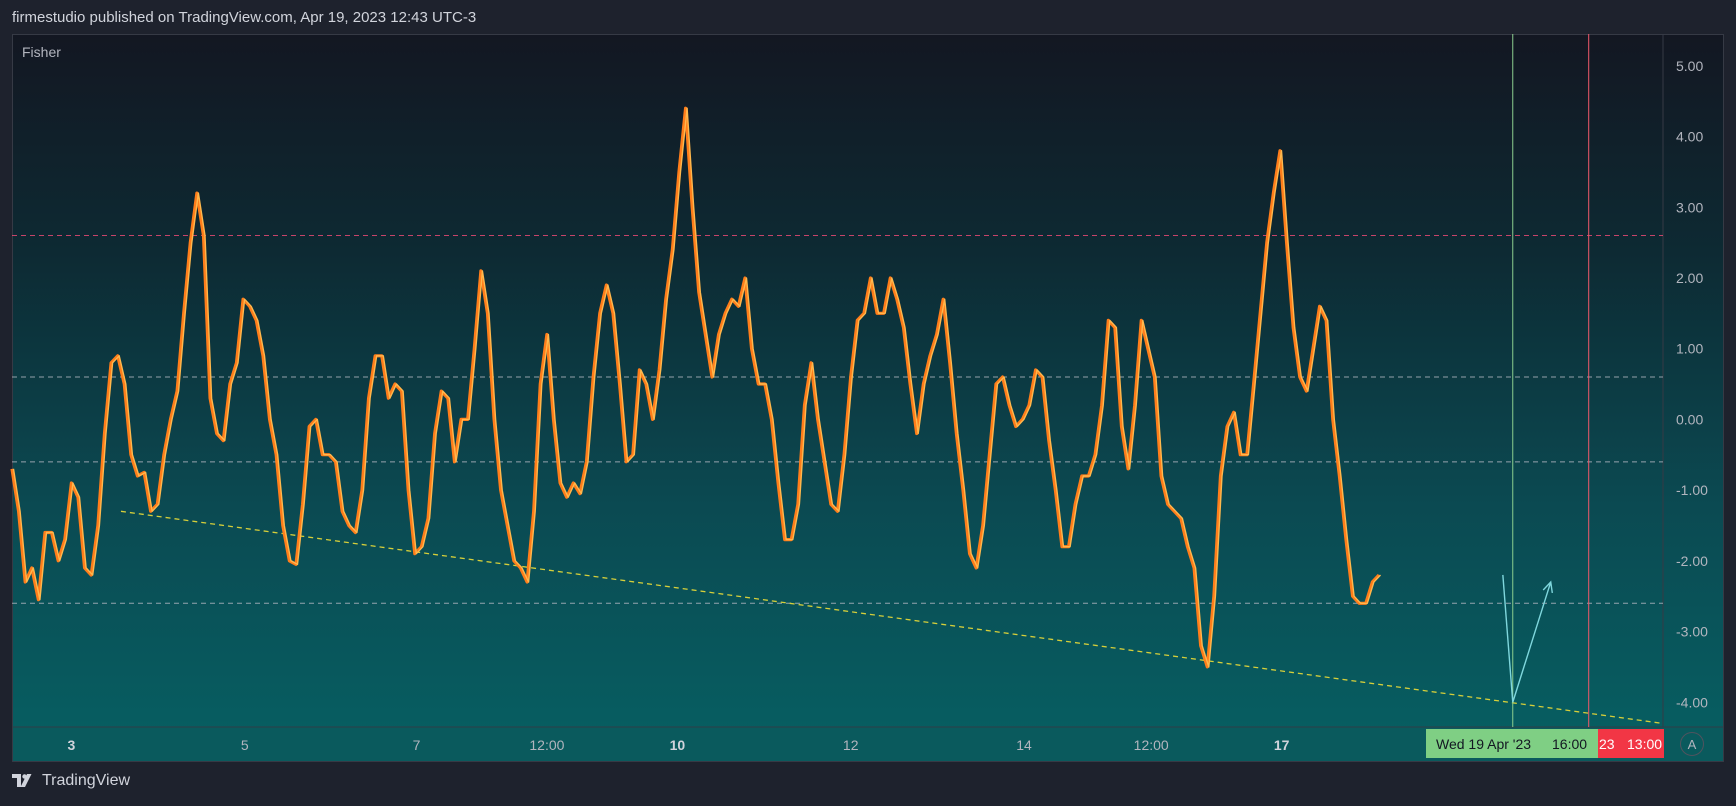  I want to click on footer-branding: TradingView, so click(71, 781).